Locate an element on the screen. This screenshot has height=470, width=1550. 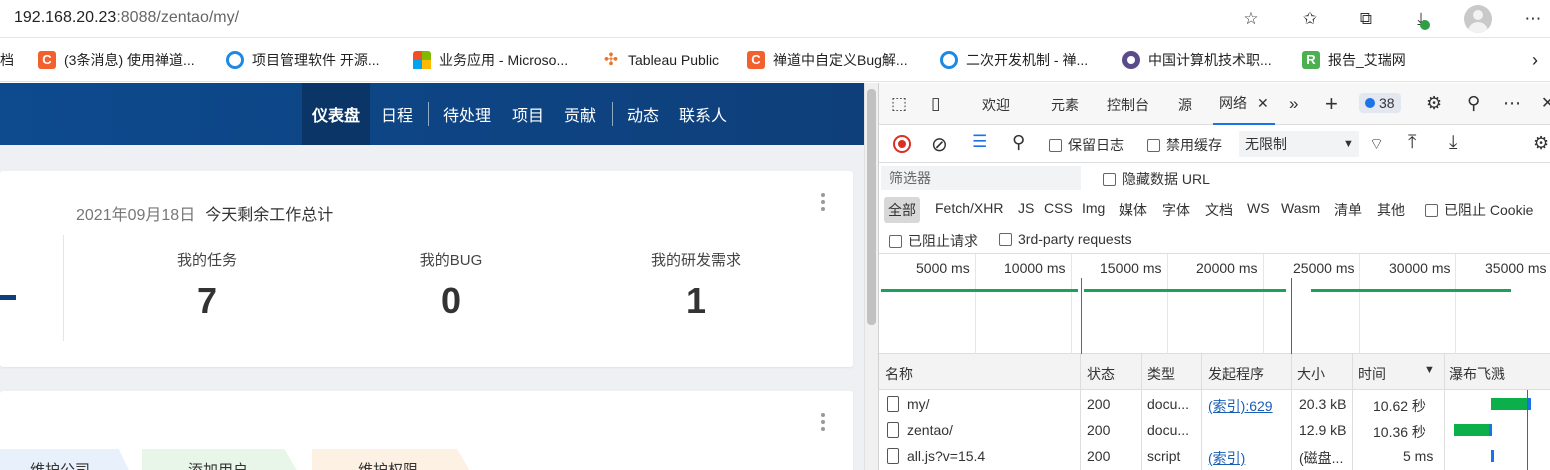
nav-todo: 待处理 is located at coordinates (467, 114).